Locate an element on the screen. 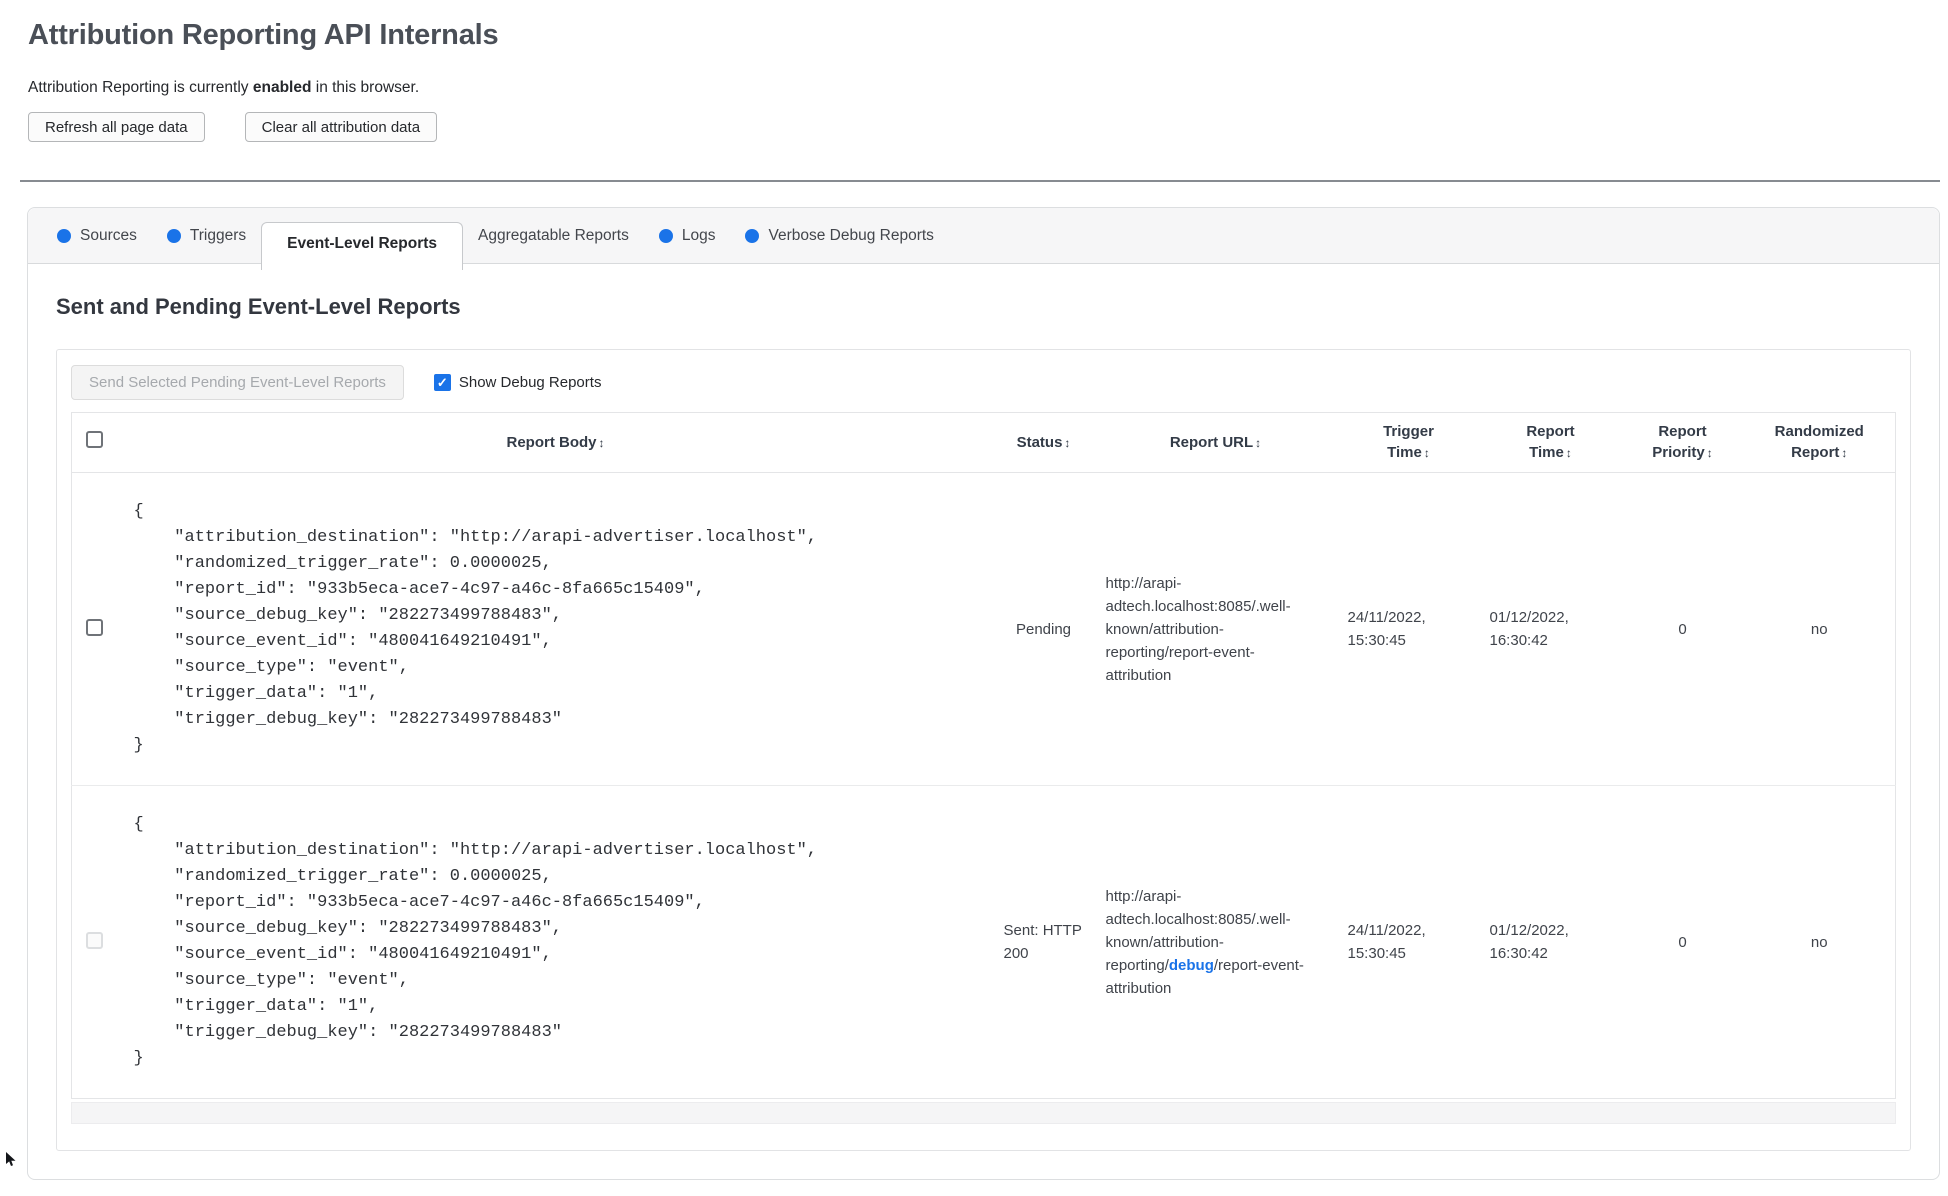  status-emphasis: enabled is located at coordinates (282, 87).